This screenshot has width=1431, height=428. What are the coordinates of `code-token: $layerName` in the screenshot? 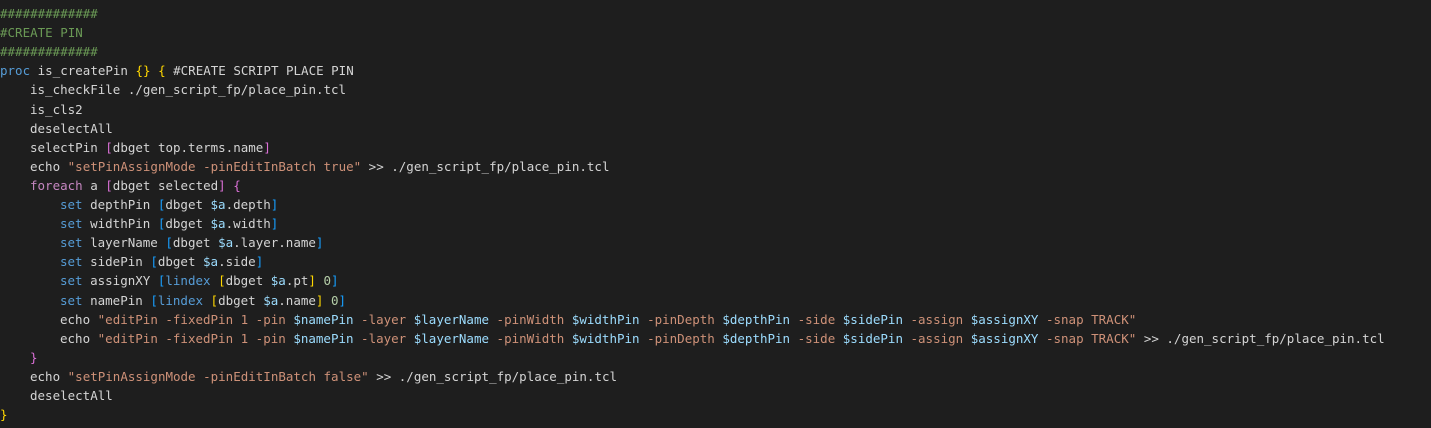 It's located at (451, 338).